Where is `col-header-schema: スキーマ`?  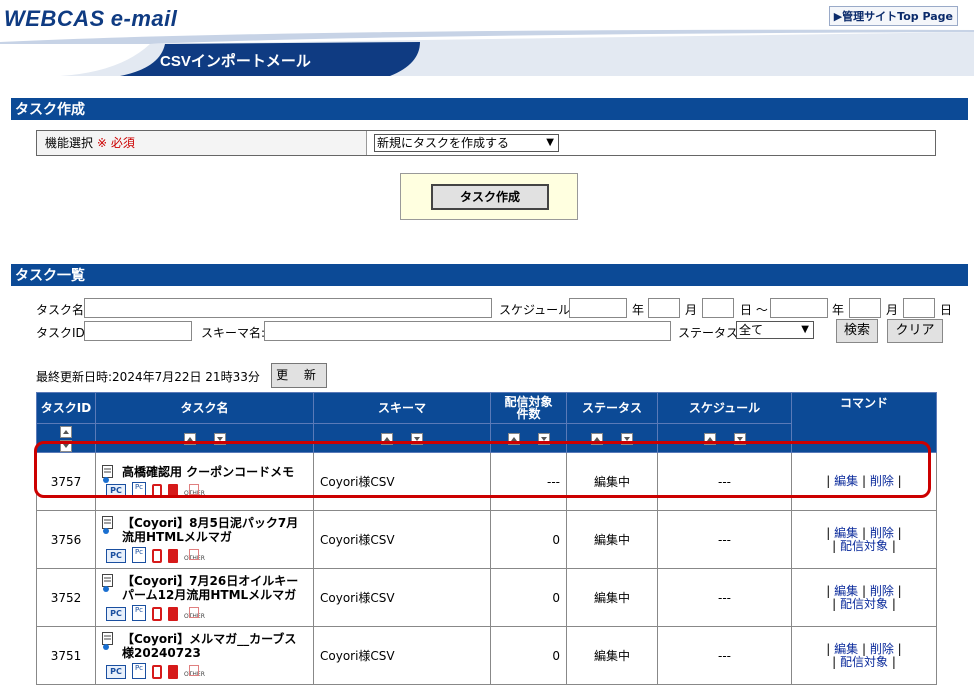
col-header-schema: スキーマ is located at coordinates (402, 408).